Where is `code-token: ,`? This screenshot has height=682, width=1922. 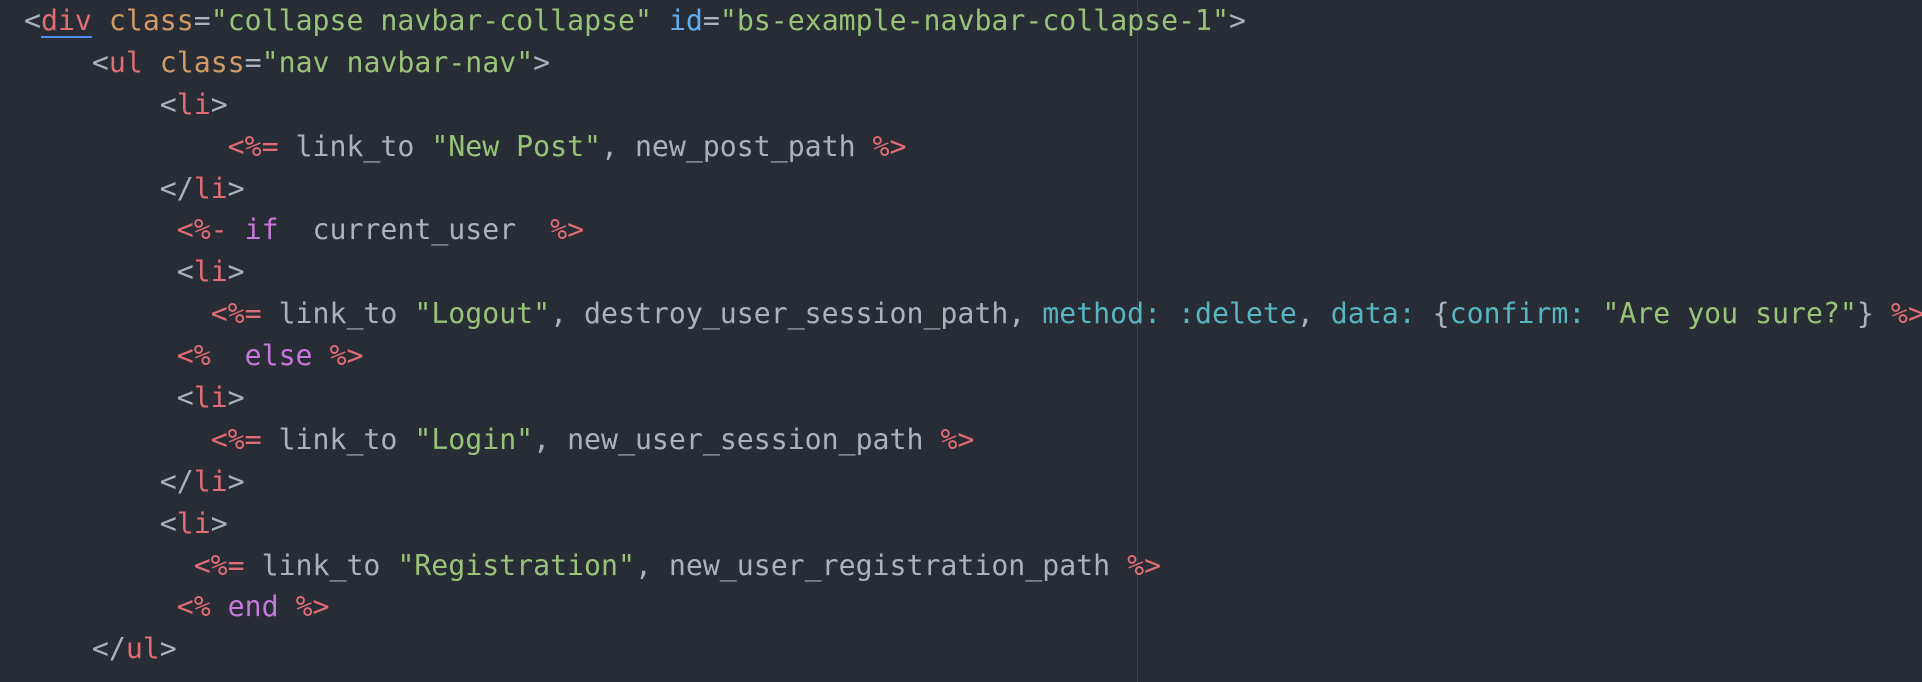 code-token: , is located at coordinates (1313, 314).